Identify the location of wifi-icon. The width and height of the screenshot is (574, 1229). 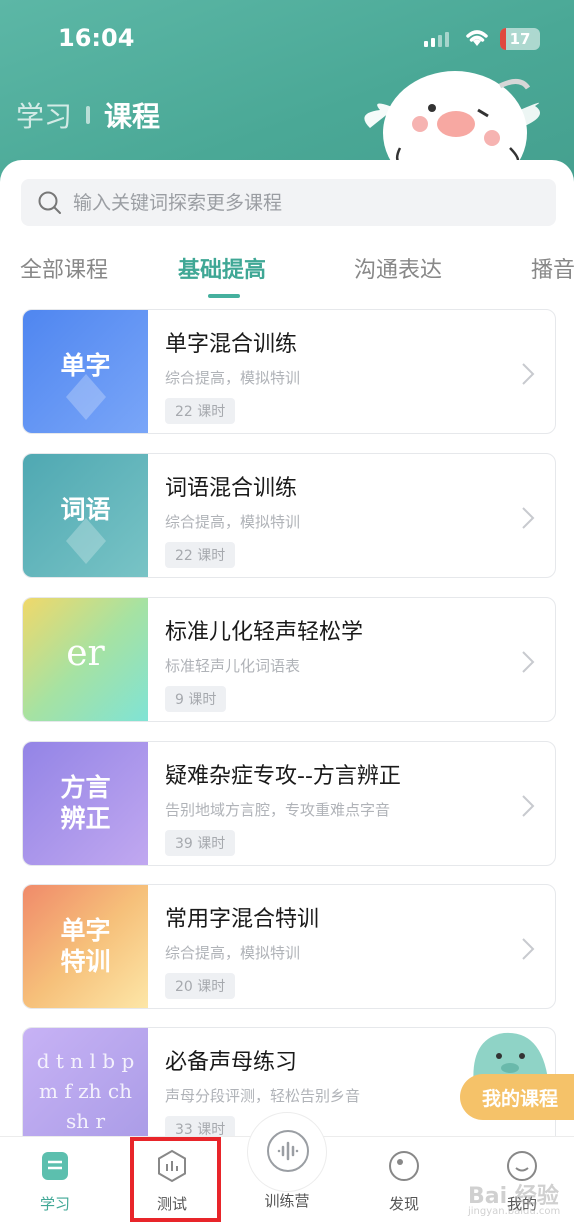
(477, 38).